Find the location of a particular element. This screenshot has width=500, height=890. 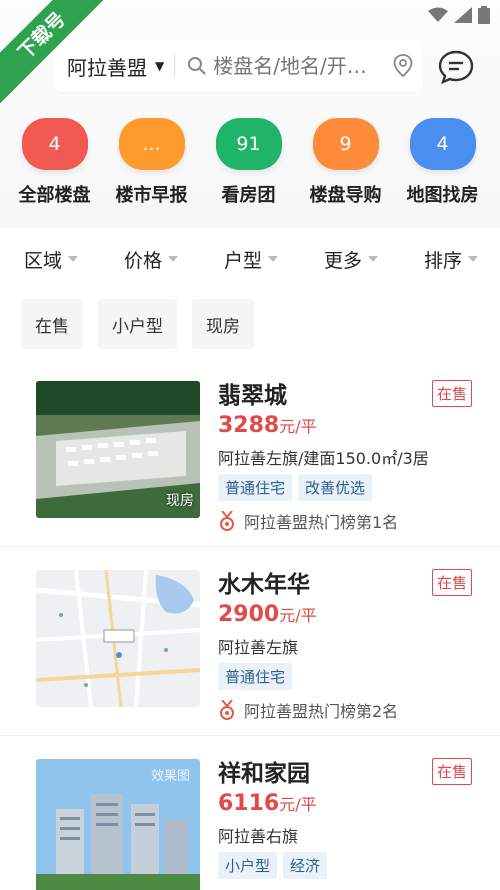

thumb-tag: 效果图 is located at coordinates (170, 776).